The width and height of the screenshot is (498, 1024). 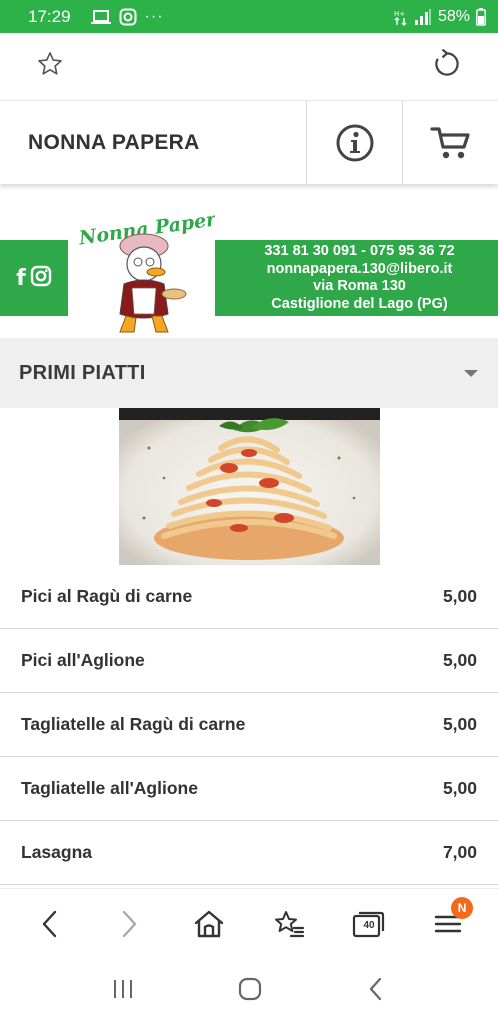 I want to click on email-address: nonnapapera.130@libero.it, so click(x=359, y=270).